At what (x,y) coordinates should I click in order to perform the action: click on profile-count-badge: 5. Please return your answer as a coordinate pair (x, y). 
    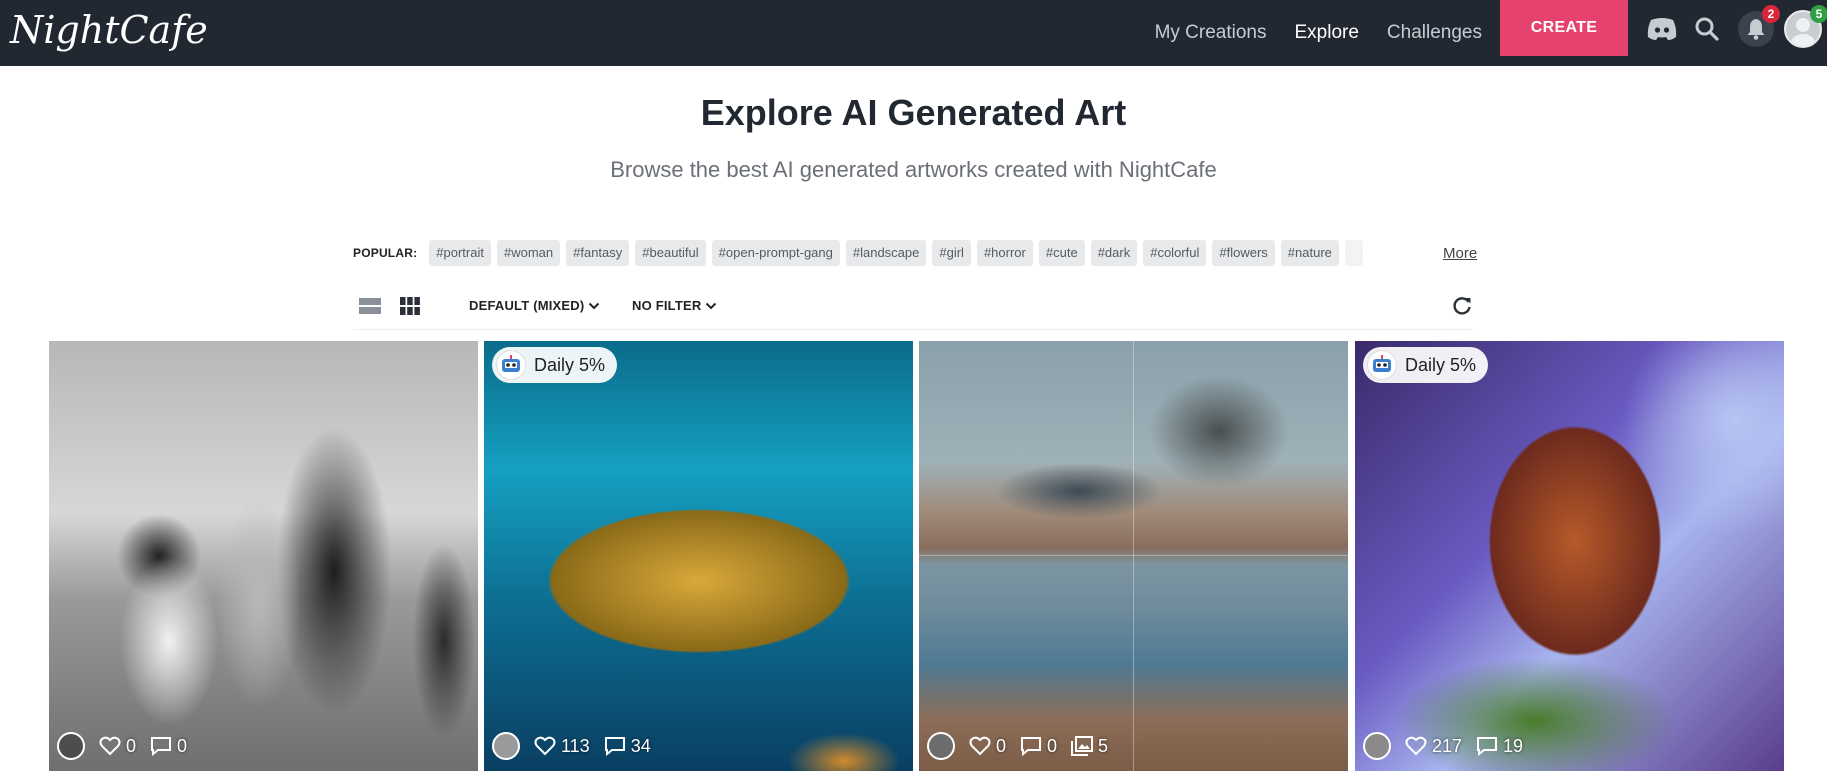
    Looking at the image, I should click on (1818, 14).